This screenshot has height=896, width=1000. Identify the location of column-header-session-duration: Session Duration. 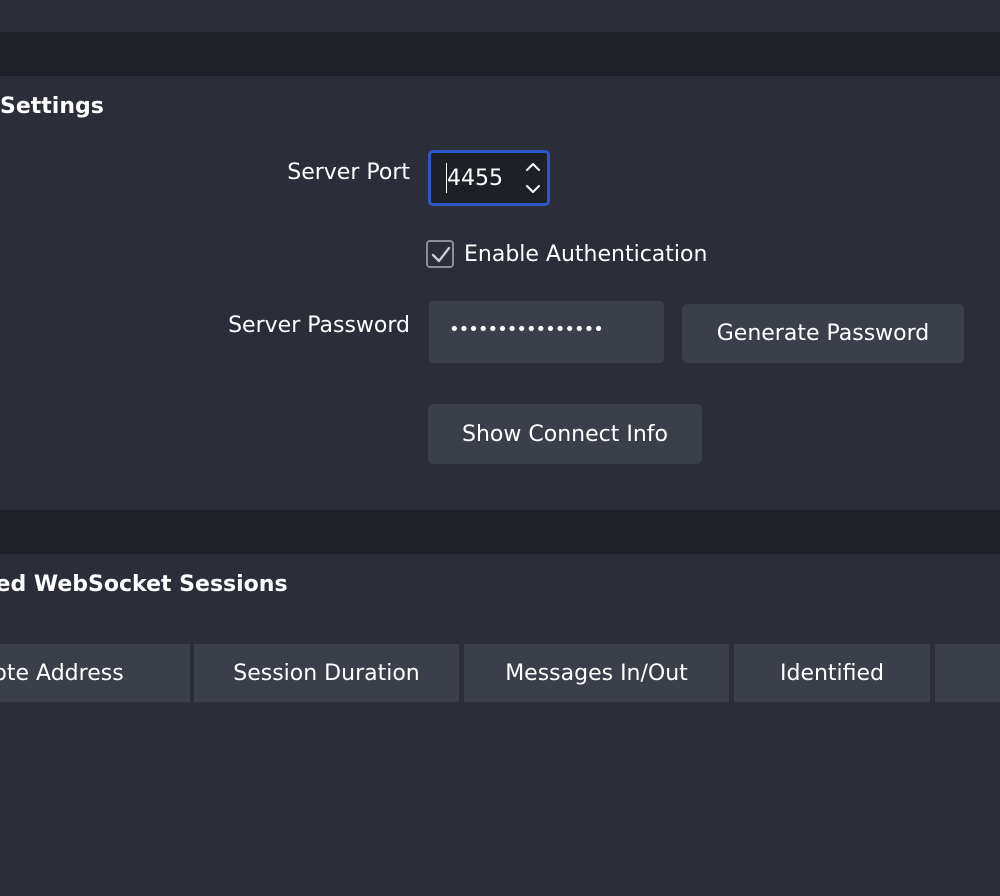
(326, 673).